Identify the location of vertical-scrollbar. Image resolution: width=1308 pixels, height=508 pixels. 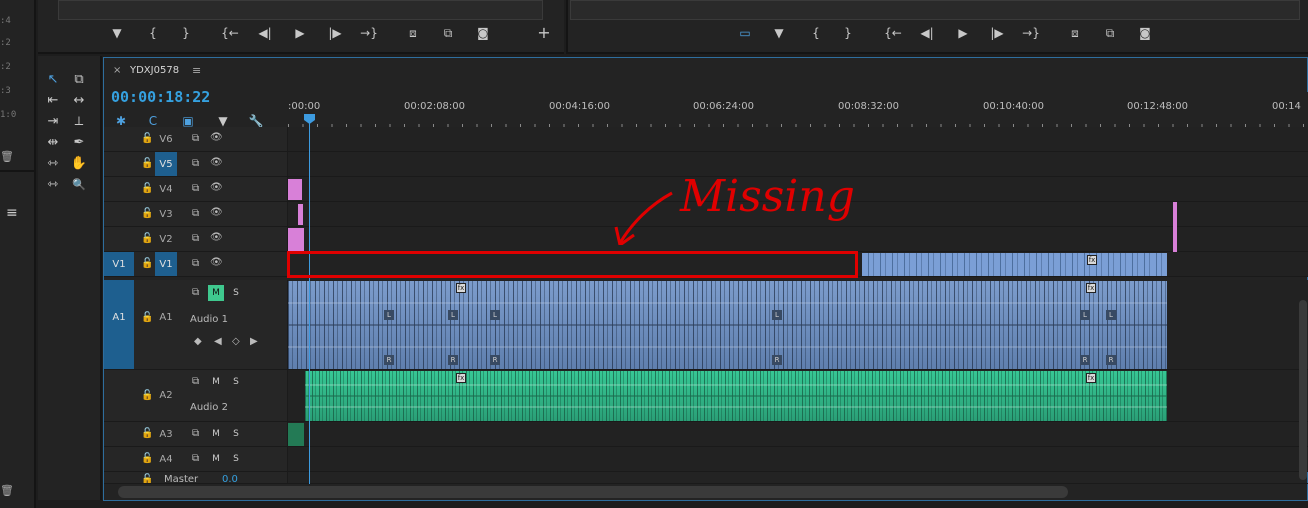
(1303, 390).